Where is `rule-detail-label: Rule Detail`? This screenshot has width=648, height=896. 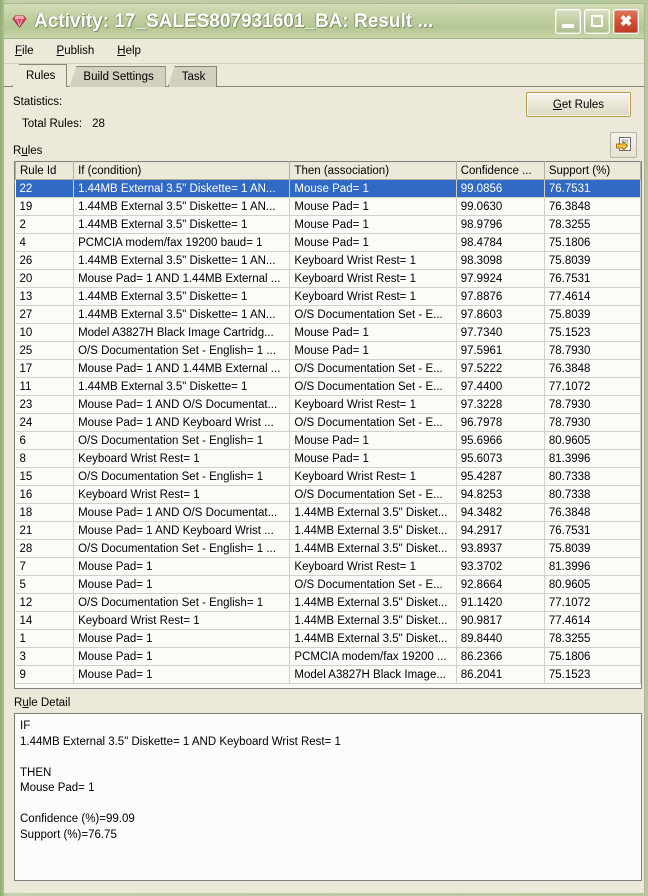 rule-detail-label: Rule Detail is located at coordinates (42, 703).